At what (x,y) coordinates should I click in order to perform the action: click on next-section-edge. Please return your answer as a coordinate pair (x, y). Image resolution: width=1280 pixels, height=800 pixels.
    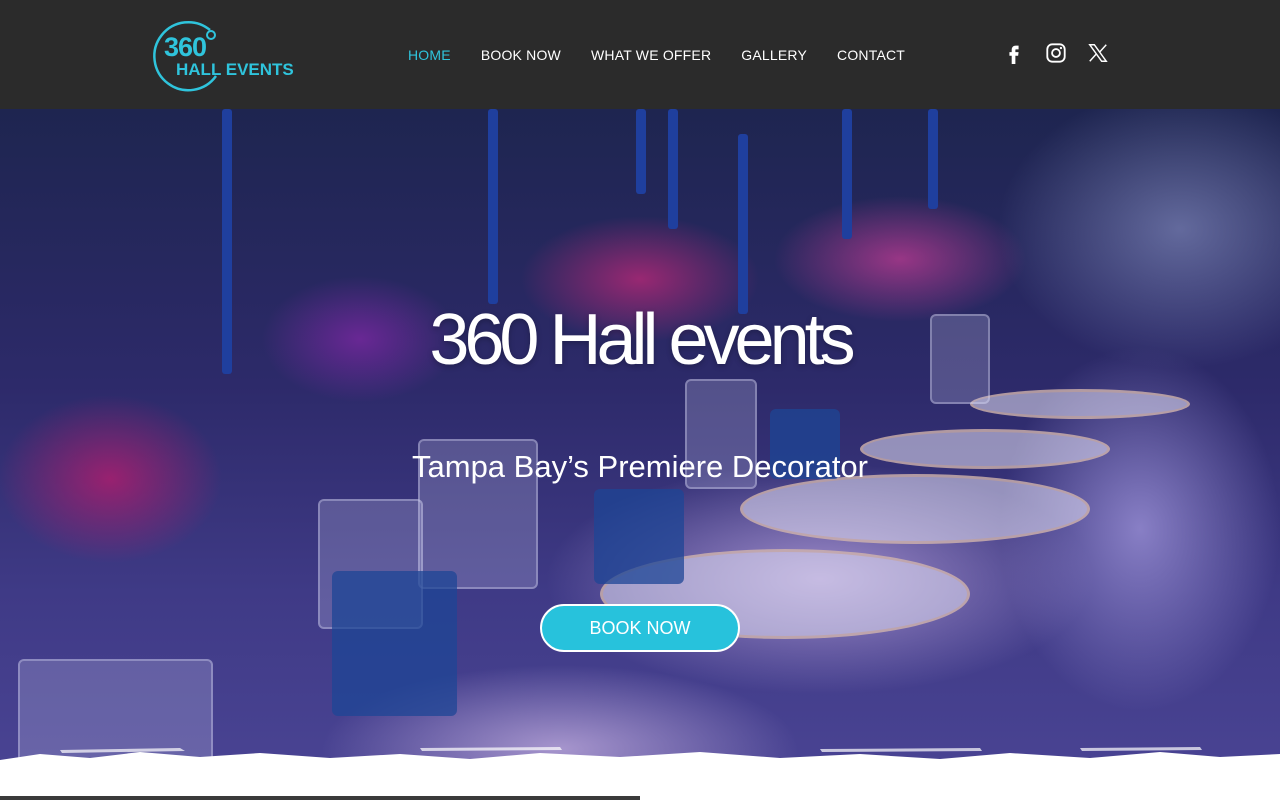
    Looking at the image, I should click on (320, 798).